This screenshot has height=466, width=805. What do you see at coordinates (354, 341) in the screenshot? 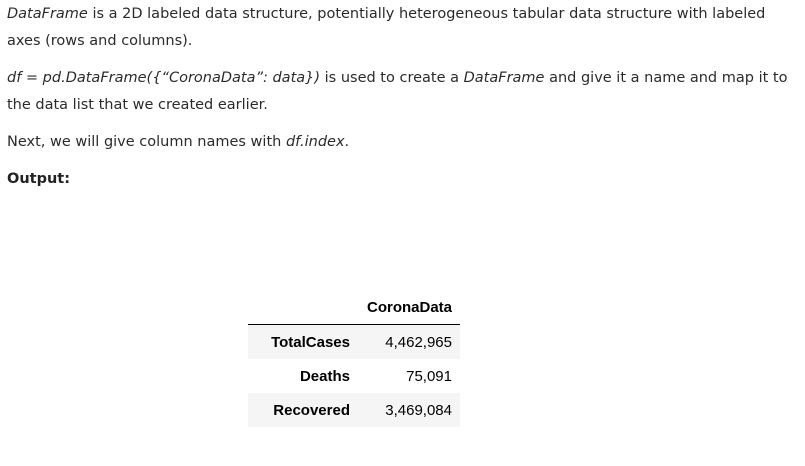
I see `table-row: TotalCases 4,462,965` at bounding box center [354, 341].